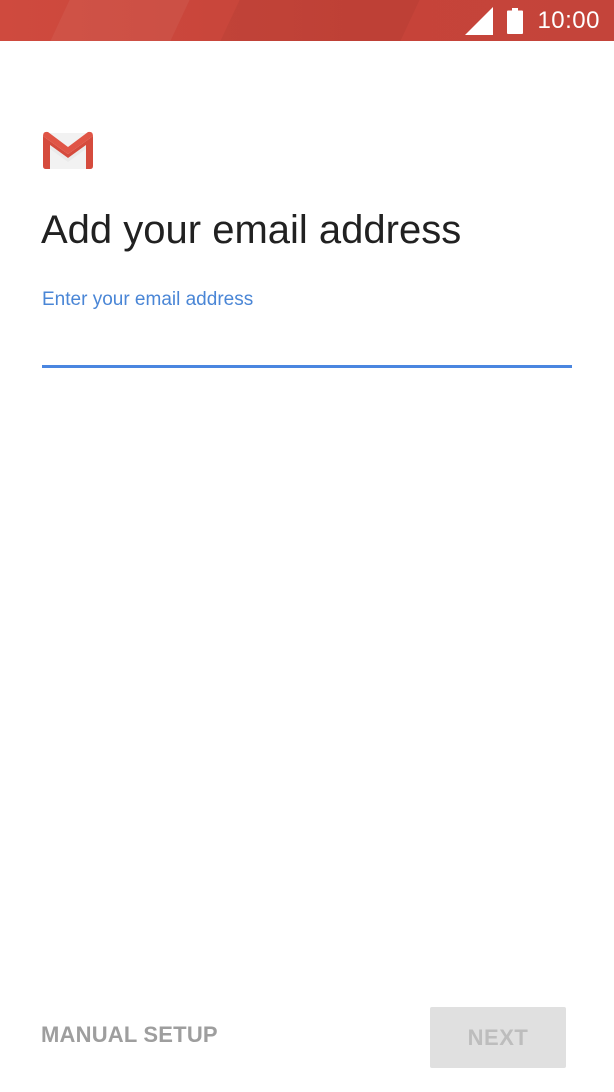  Describe the element at coordinates (251, 230) in the screenshot. I see `page-title: Add your email address` at that location.